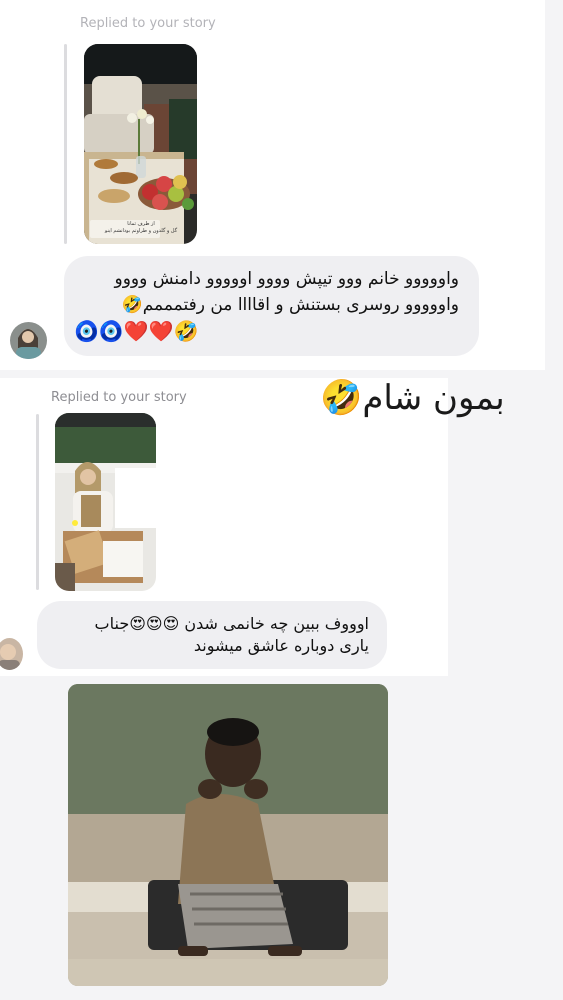  What do you see at coordinates (136, 331) in the screenshot?
I see `message-1-line-3: 🧿🧿❤️❤️🤣` at bounding box center [136, 331].